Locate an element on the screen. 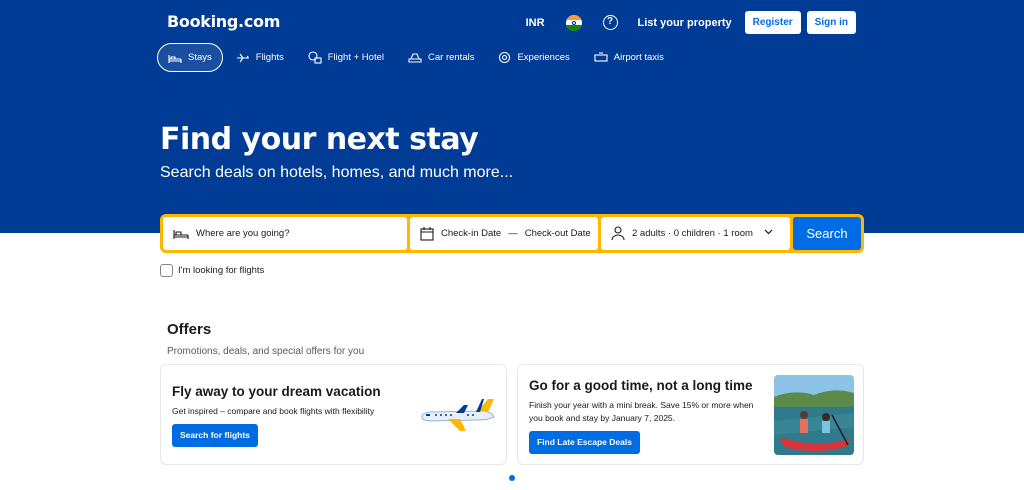 The height and width of the screenshot is (490, 1024). late-escape-deals-button: Find Late Escape Deals is located at coordinates (584, 442).